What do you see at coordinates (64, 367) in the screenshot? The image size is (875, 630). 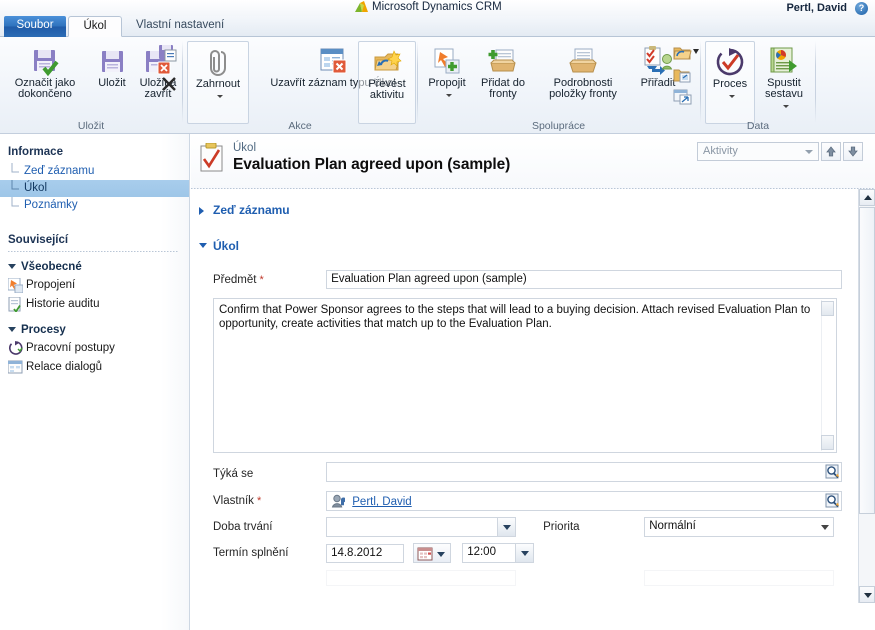 I see `sidebar-item-label: Relace dialogů` at bounding box center [64, 367].